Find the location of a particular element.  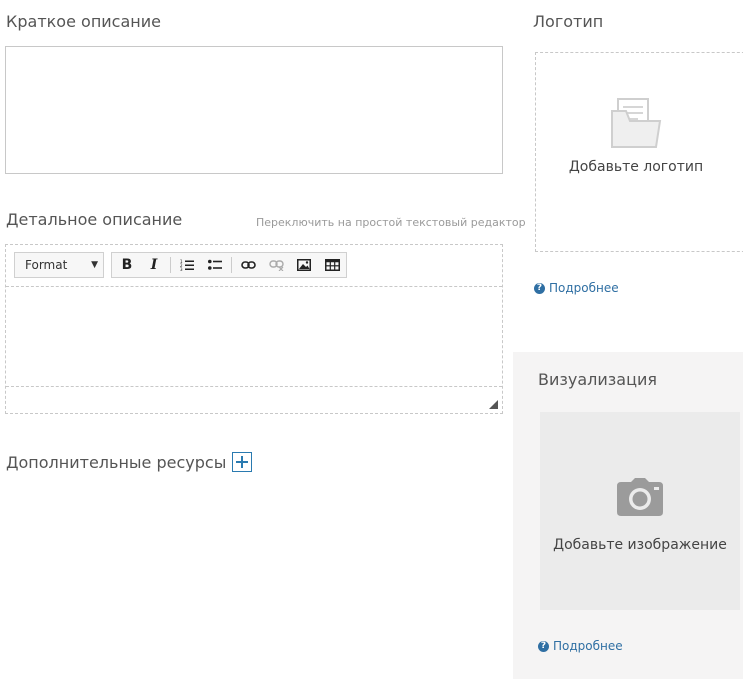

logo-more-link-label: Подробнее is located at coordinates (584, 288).